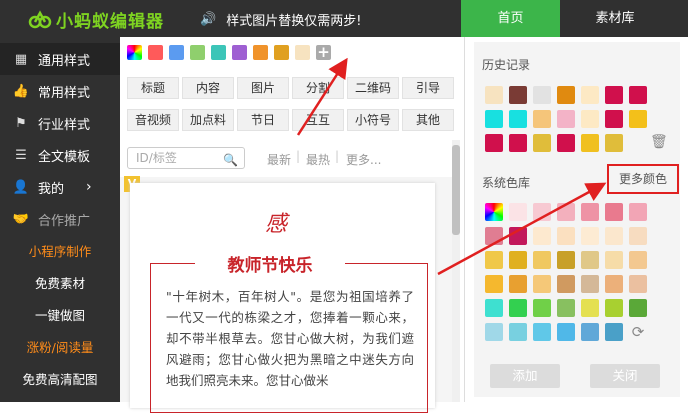  What do you see at coordinates (659, 142) in the screenshot?
I see `trash-icon: 🗑` at bounding box center [659, 142].